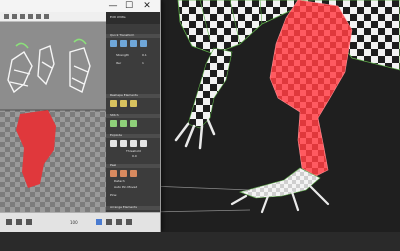  Describe the element at coordinates (133, 18) in the screenshot. I see `panel-header: Edit UVWs` at that location.